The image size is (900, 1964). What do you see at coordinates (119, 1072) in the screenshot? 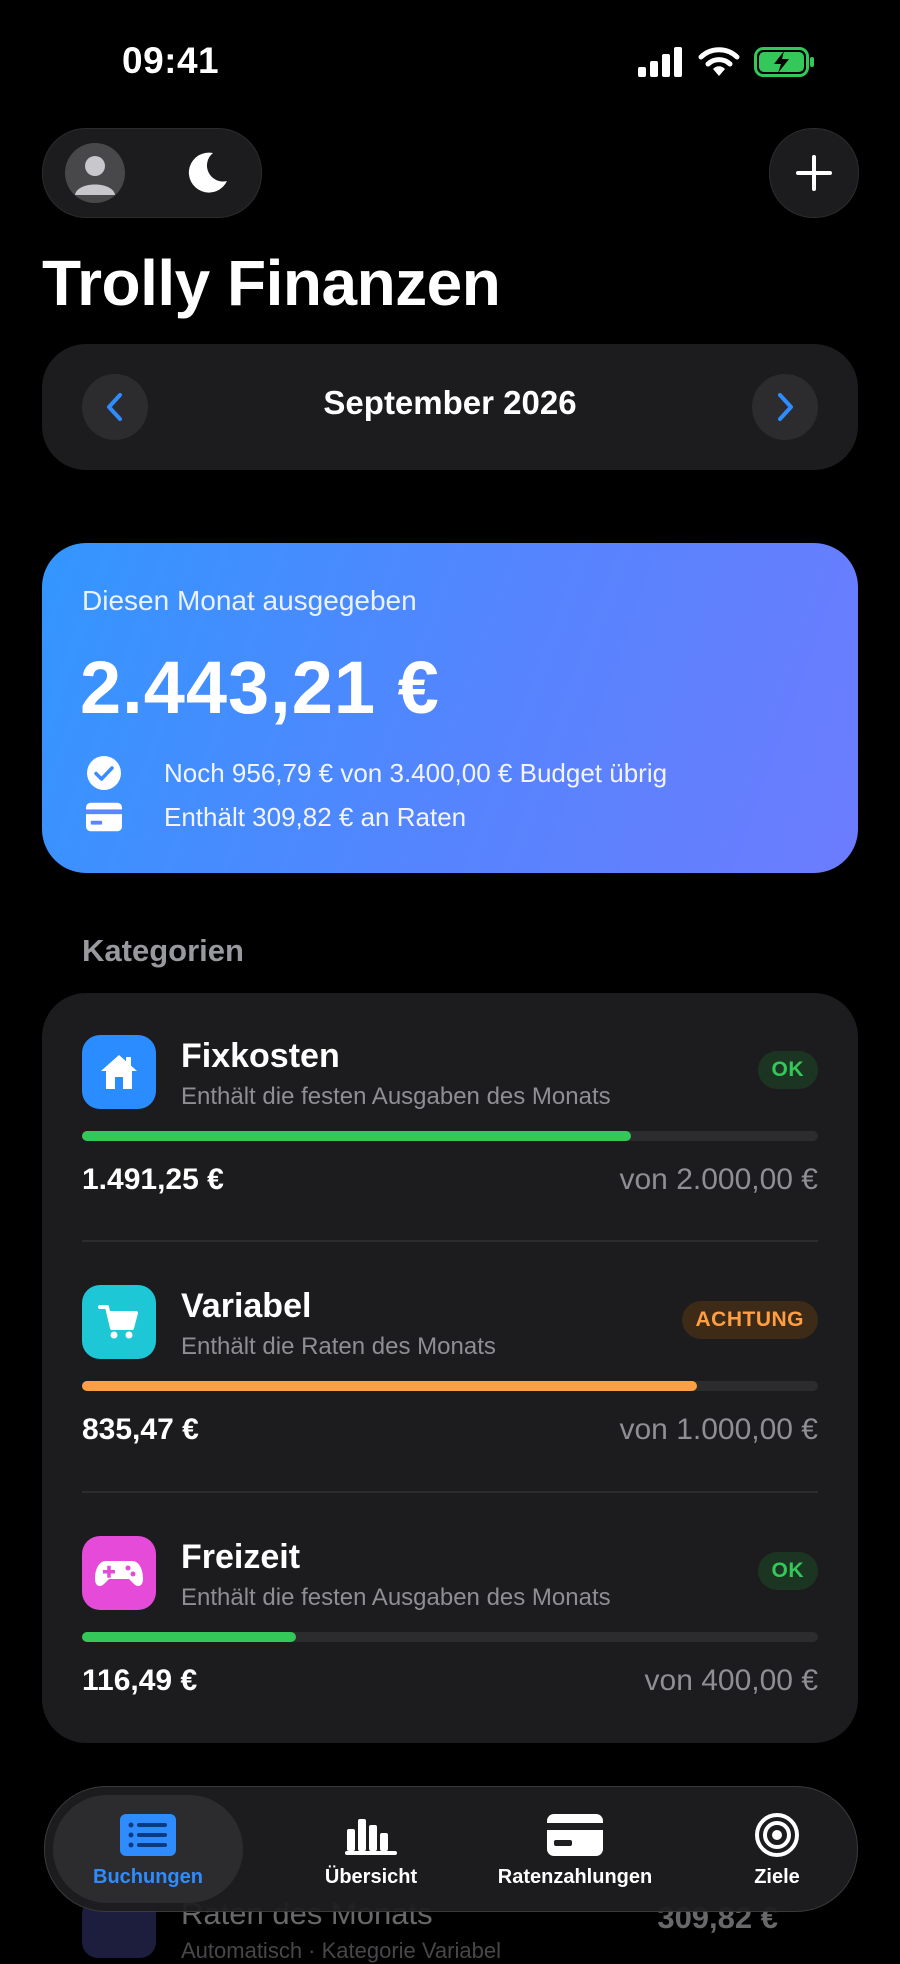
I see `house-icon` at bounding box center [119, 1072].